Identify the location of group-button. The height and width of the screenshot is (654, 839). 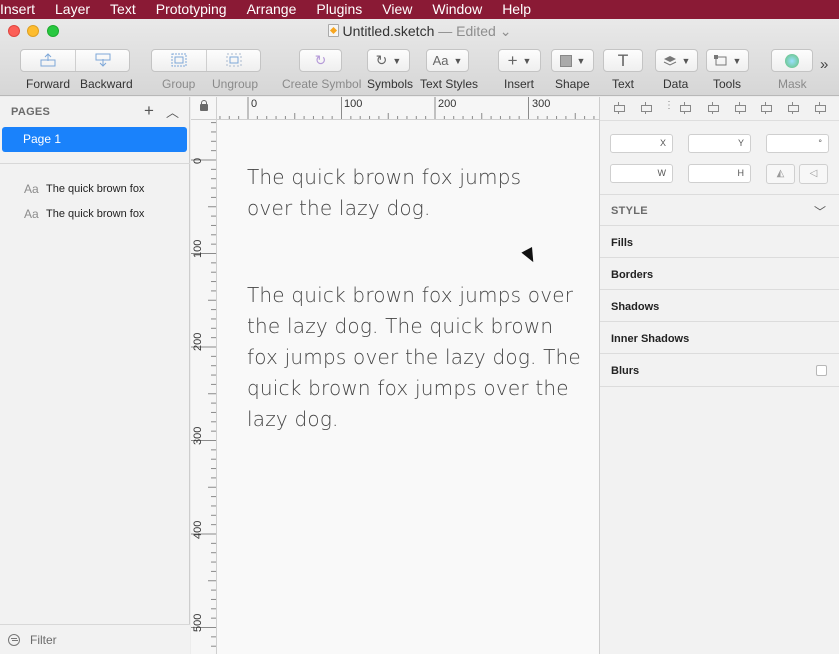
(179, 60).